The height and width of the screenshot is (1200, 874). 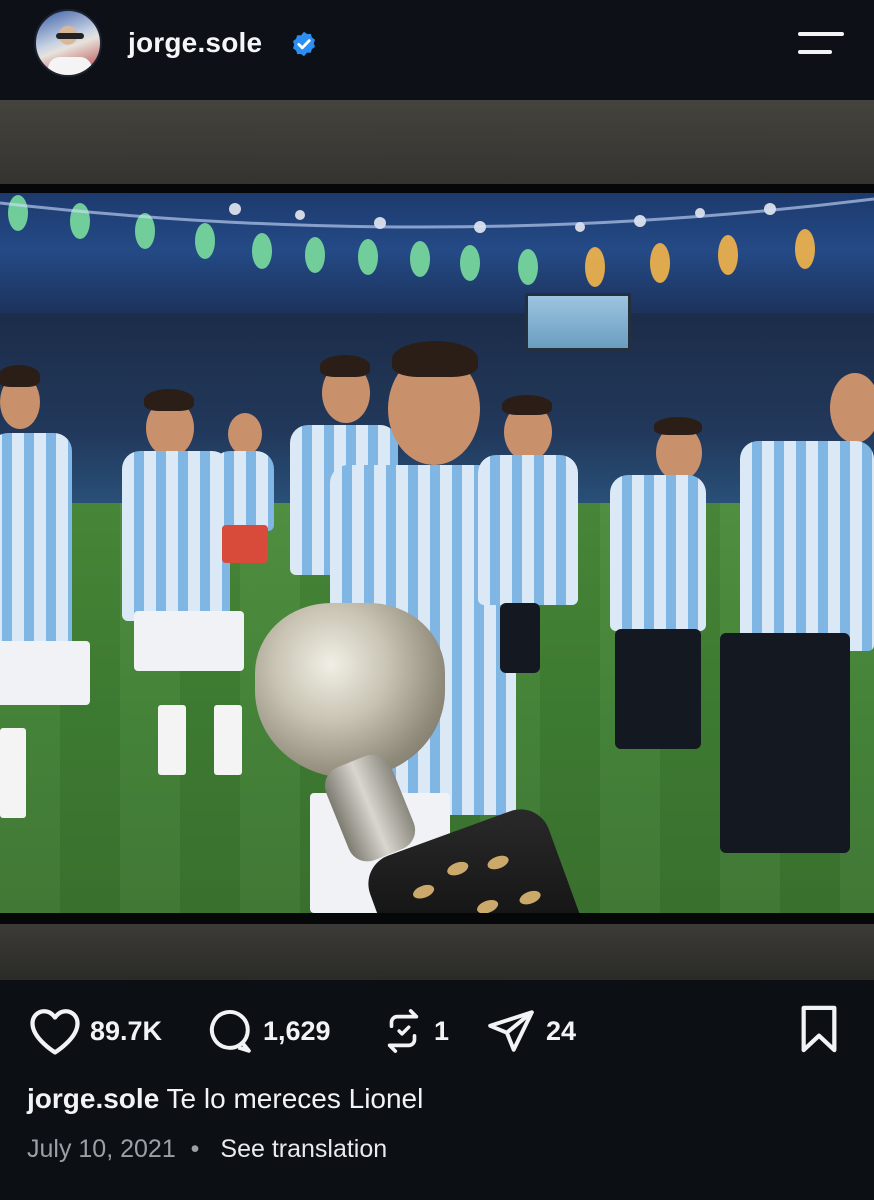 I want to click on repost-count: 1, so click(x=442, y=1030).